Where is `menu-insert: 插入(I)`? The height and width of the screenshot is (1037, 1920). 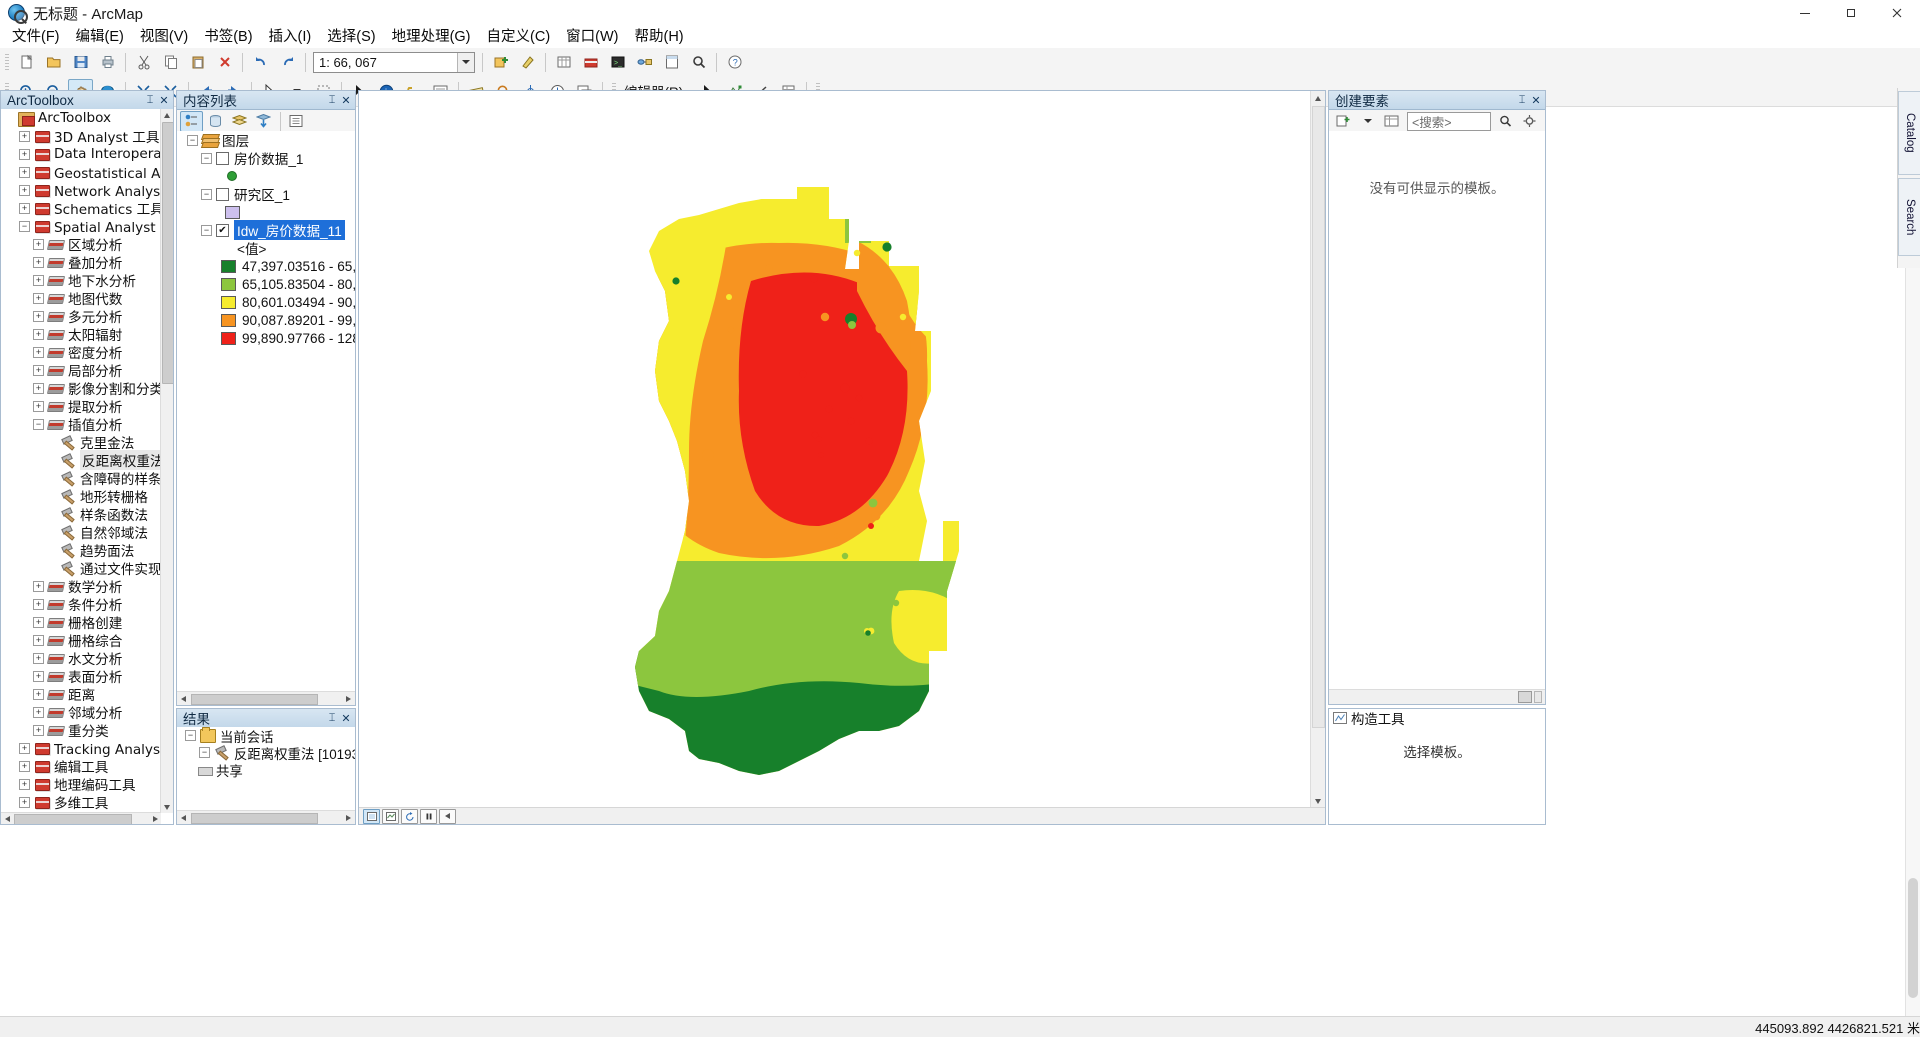 menu-insert: 插入(I) is located at coordinates (290, 37).